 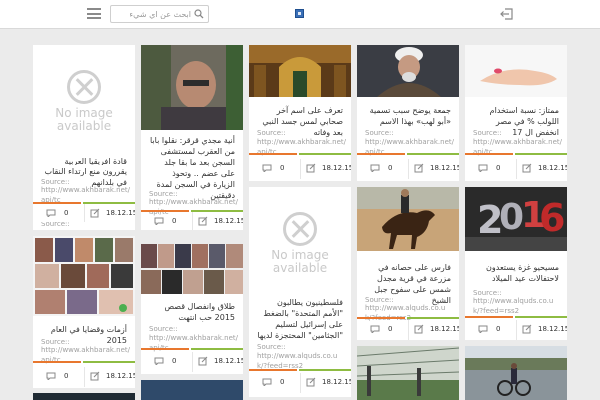 I want to click on search-icon, so click(x=199, y=14).